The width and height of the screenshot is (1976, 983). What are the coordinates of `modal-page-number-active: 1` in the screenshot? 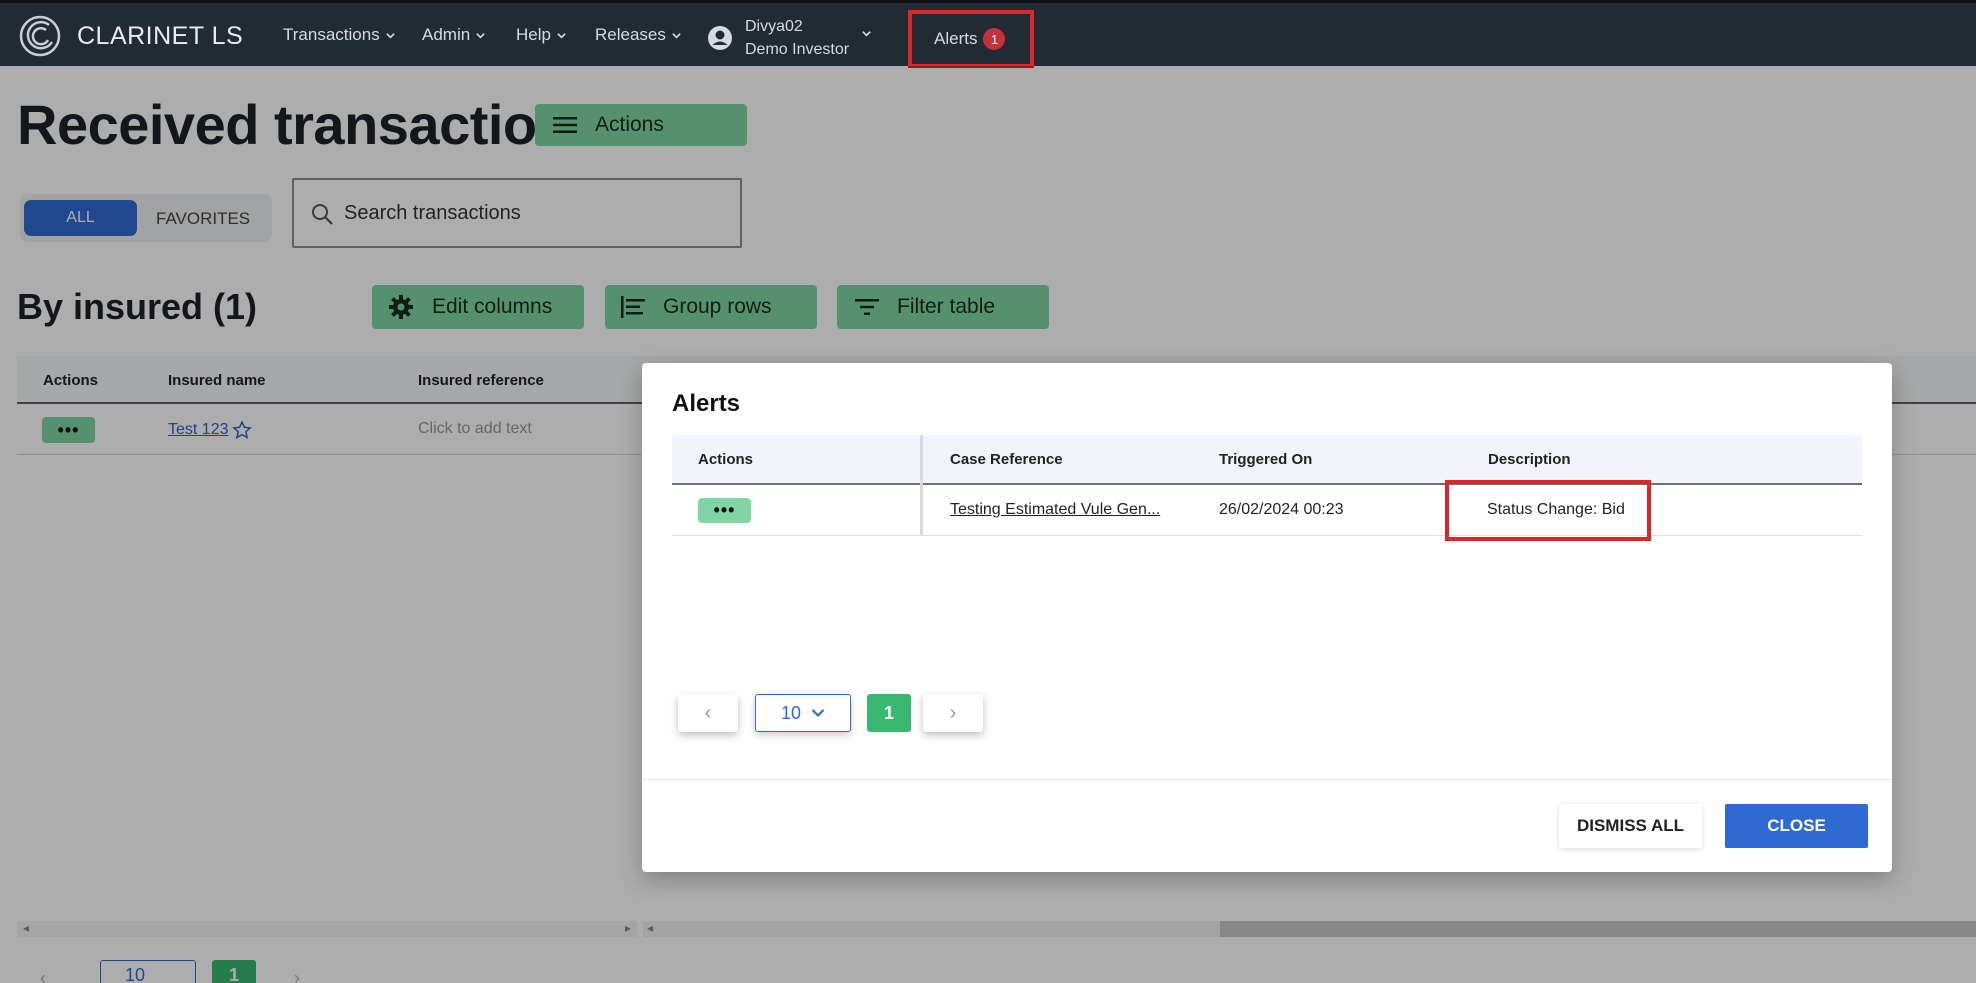 It's located at (889, 713).